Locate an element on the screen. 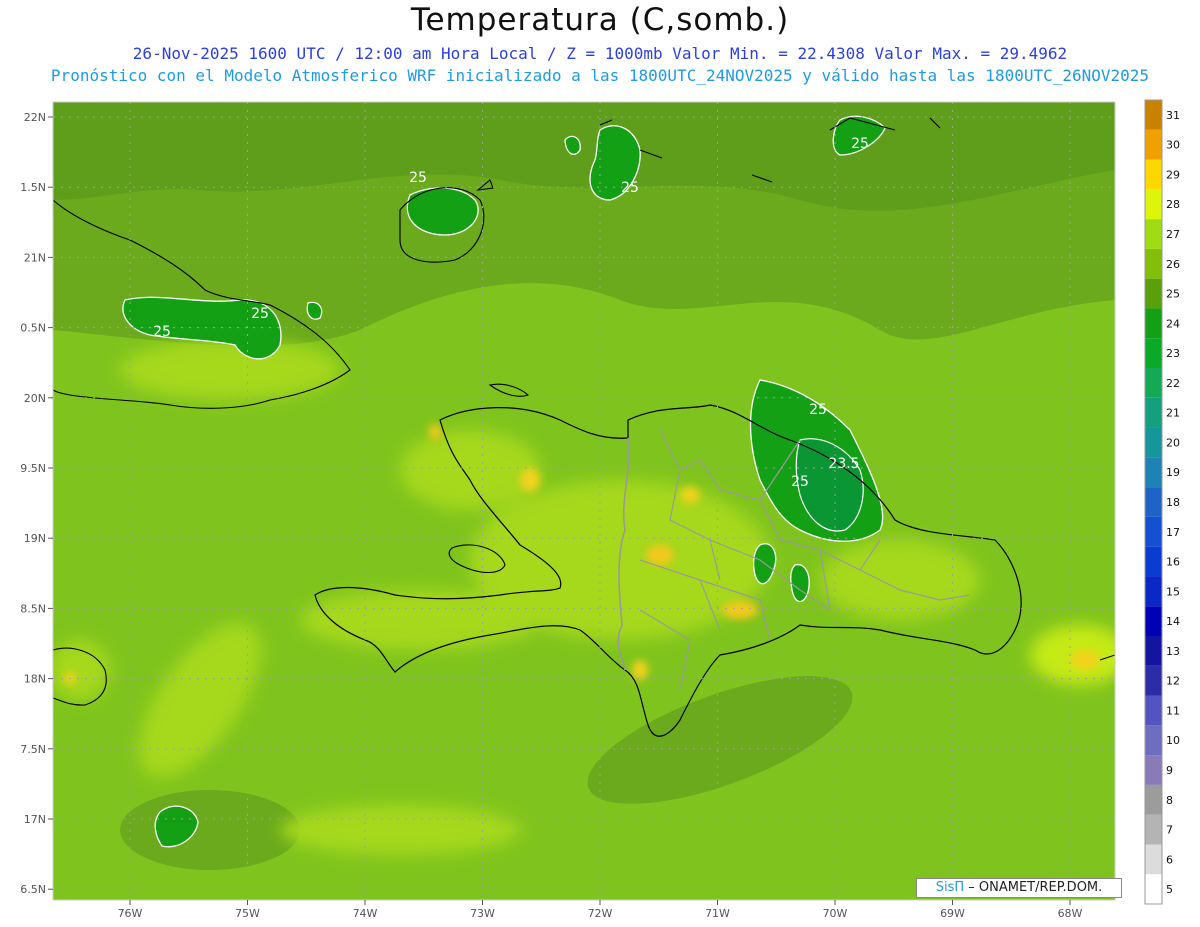  colorbar-label: 28 is located at coordinates (1173, 204).